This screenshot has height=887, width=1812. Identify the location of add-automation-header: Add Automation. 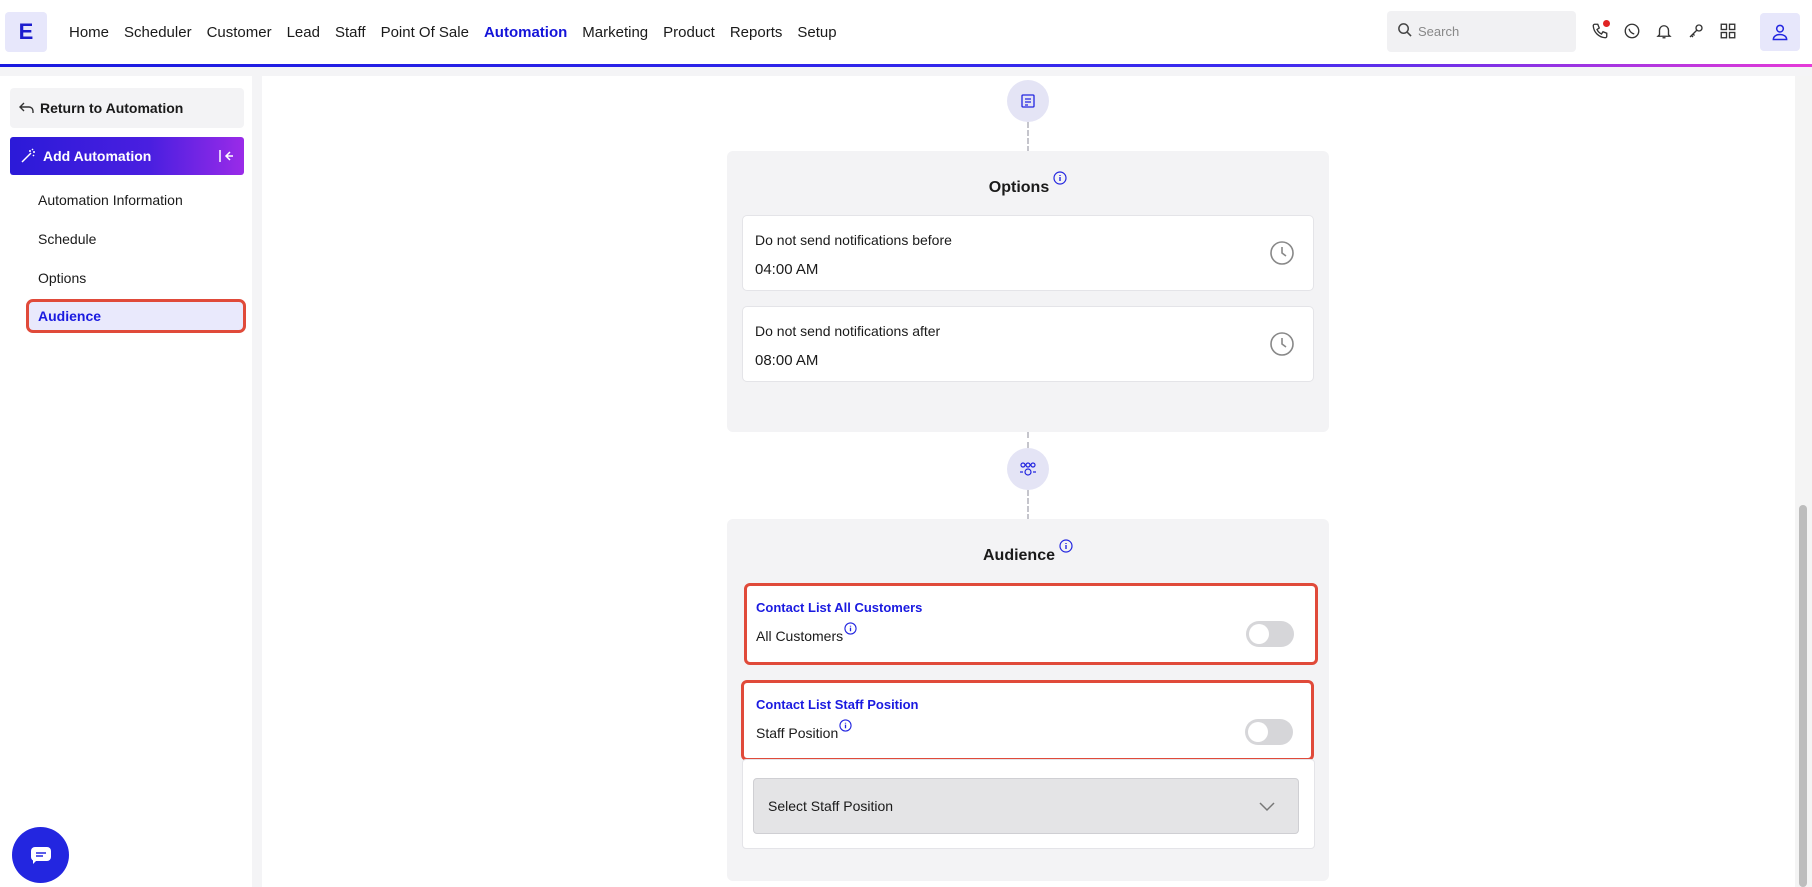
(127, 156).